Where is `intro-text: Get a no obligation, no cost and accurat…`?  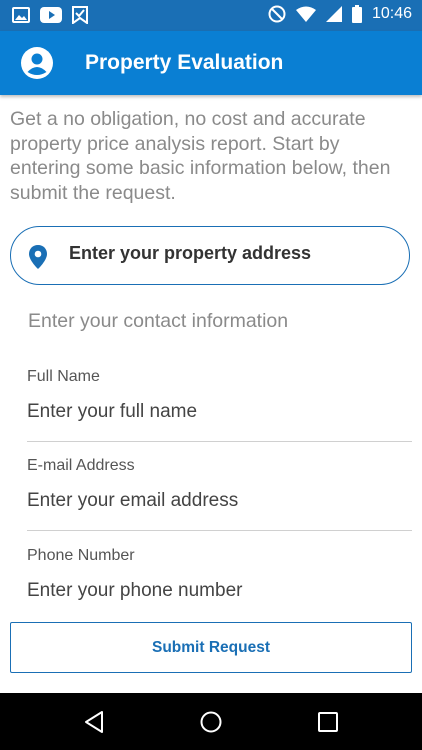
intro-text: Get a no obligation, no cost and accurat… is located at coordinates (200, 156).